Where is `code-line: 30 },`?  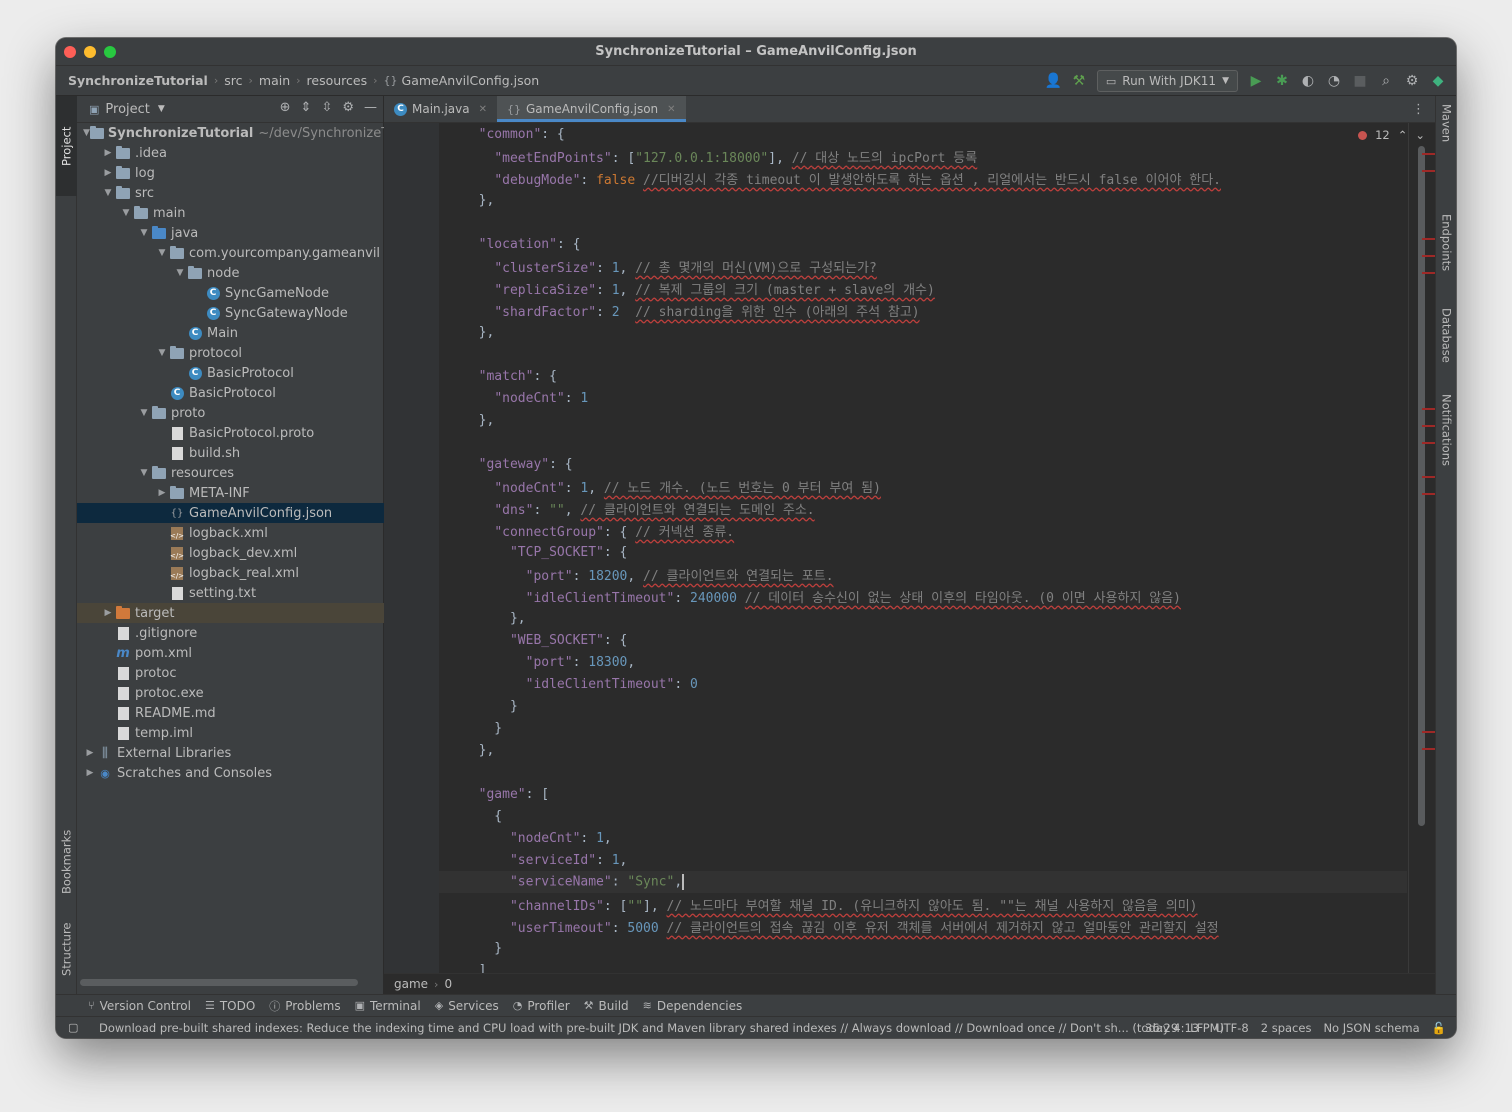 code-line: 30 }, is located at coordinates (923, 750).